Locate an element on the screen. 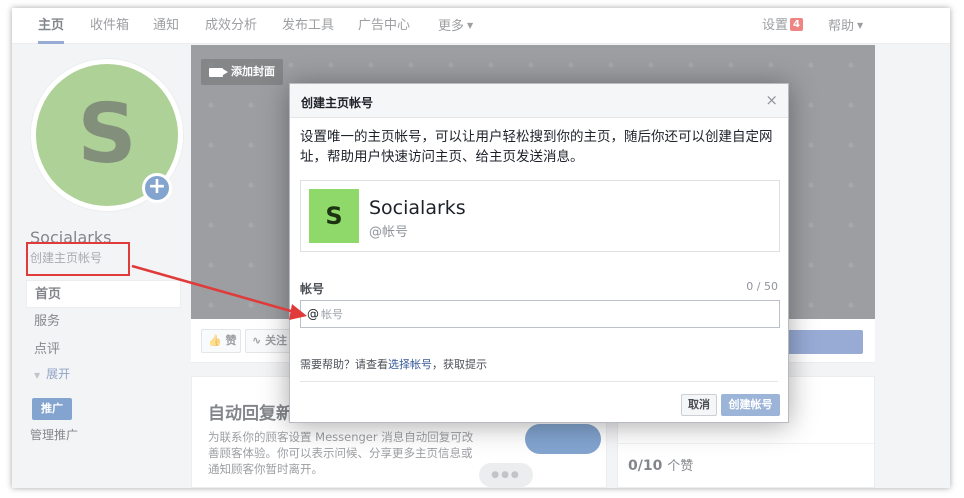 Image resolution: width=964 pixels, height=498 pixels. dialog-header: 创建主页帐号 × is located at coordinates (539, 101).